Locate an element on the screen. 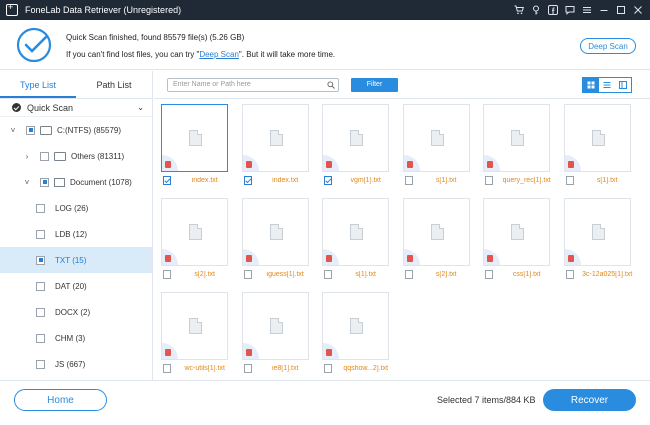  close-icon is located at coordinates (637, 10).